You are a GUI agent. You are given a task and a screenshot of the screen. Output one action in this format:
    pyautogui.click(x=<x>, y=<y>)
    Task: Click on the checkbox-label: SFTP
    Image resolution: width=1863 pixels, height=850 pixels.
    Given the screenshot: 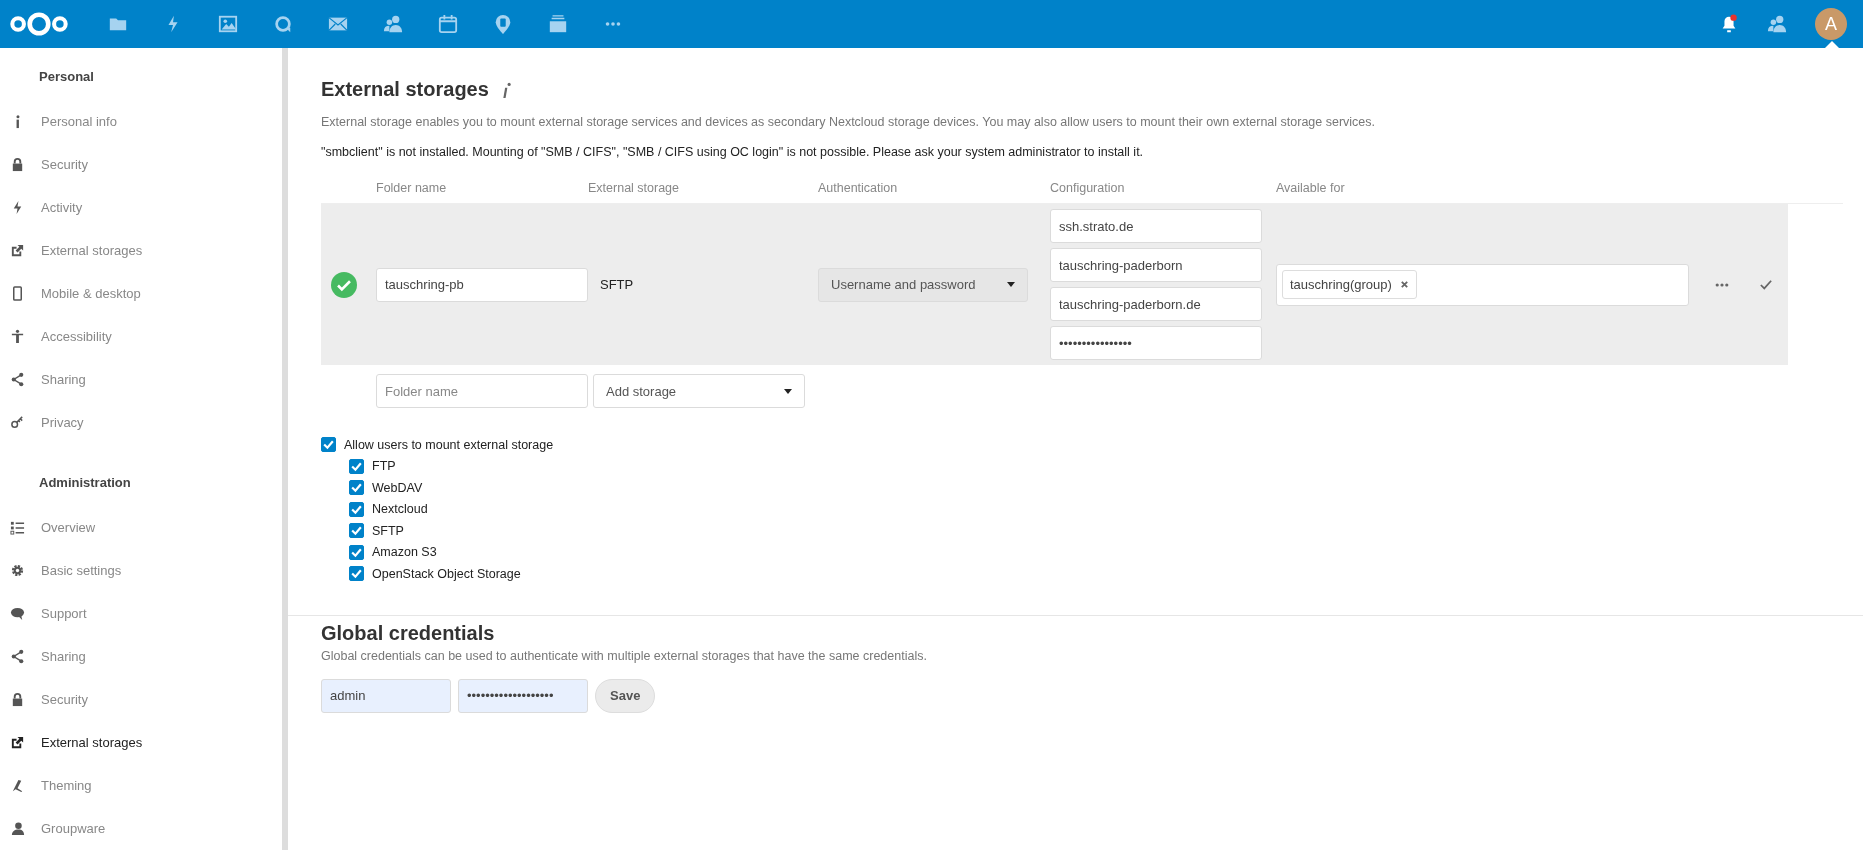 What is the action you would take?
    pyautogui.click(x=388, y=530)
    